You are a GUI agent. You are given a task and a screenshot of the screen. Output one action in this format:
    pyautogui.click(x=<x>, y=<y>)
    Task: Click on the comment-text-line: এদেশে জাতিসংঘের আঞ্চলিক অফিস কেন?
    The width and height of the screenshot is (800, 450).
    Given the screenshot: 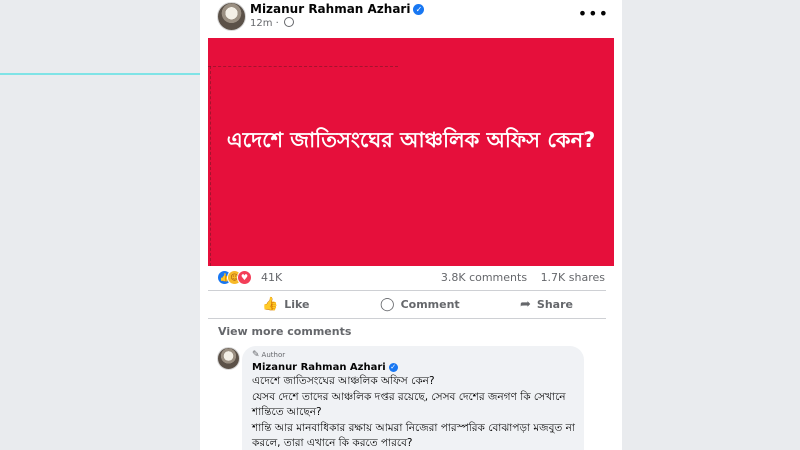 What is the action you would take?
    pyautogui.click(x=343, y=381)
    